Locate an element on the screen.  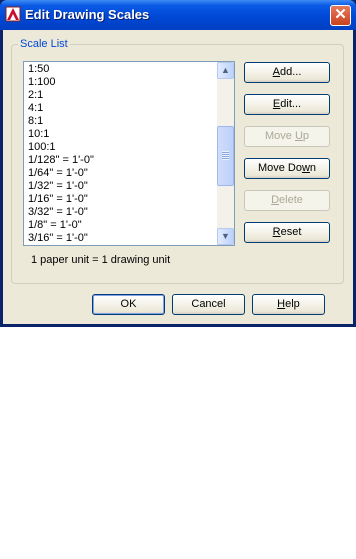
scroll-up-button: ▲ is located at coordinates (225, 70).